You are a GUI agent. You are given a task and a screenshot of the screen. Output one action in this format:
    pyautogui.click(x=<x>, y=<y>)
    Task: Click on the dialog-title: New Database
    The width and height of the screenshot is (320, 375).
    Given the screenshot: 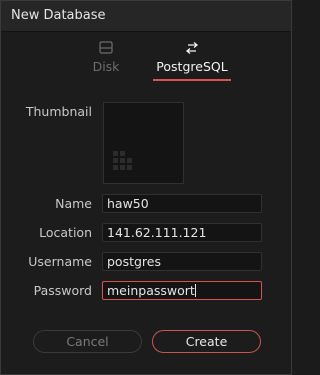 What is the action you would take?
    pyautogui.click(x=58, y=15)
    